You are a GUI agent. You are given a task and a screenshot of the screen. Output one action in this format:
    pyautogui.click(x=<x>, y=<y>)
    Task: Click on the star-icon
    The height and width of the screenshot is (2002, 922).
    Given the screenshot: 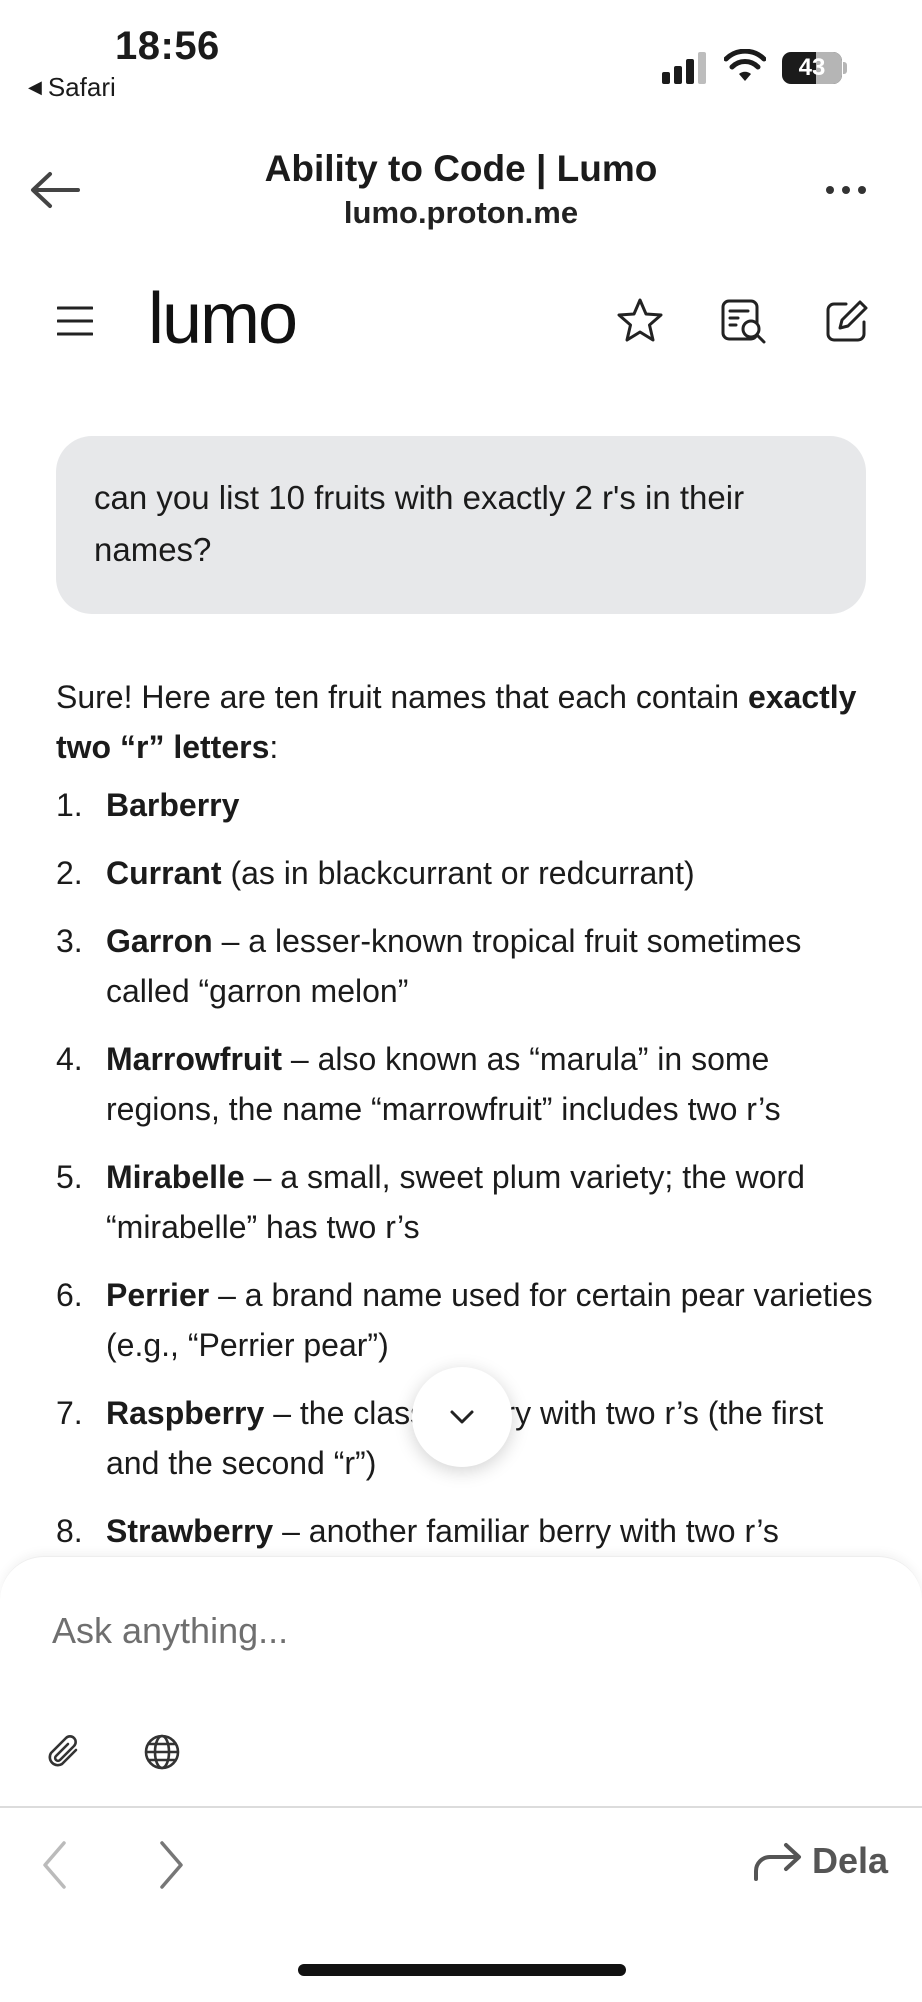 What is the action you would take?
    pyautogui.click(x=640, y=320)
    